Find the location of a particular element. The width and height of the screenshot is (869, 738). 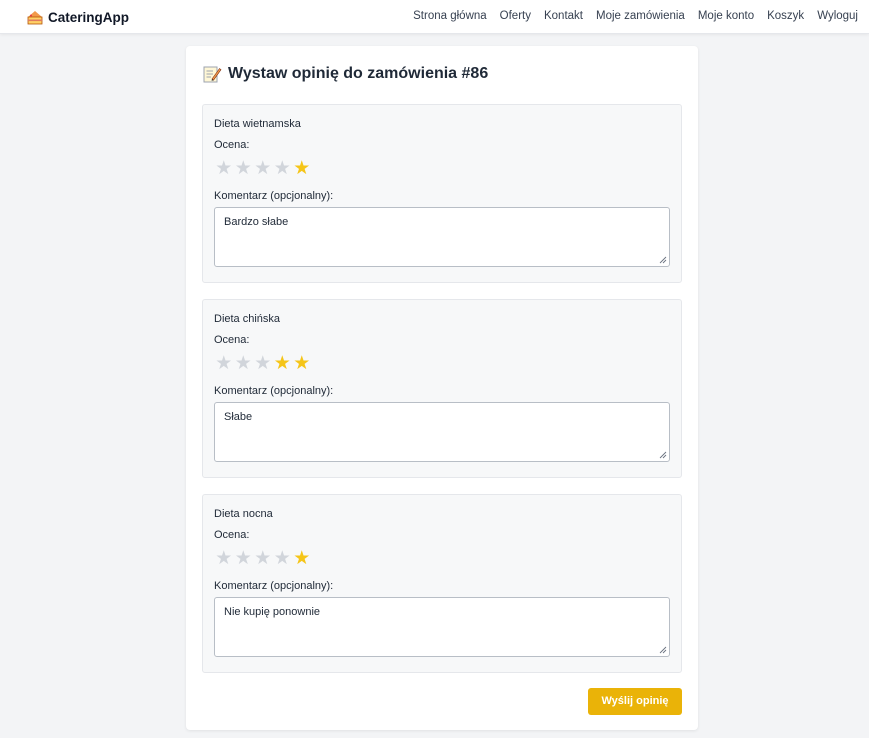

diet-name: Dieta nocna is located at coordinates (243, 514).